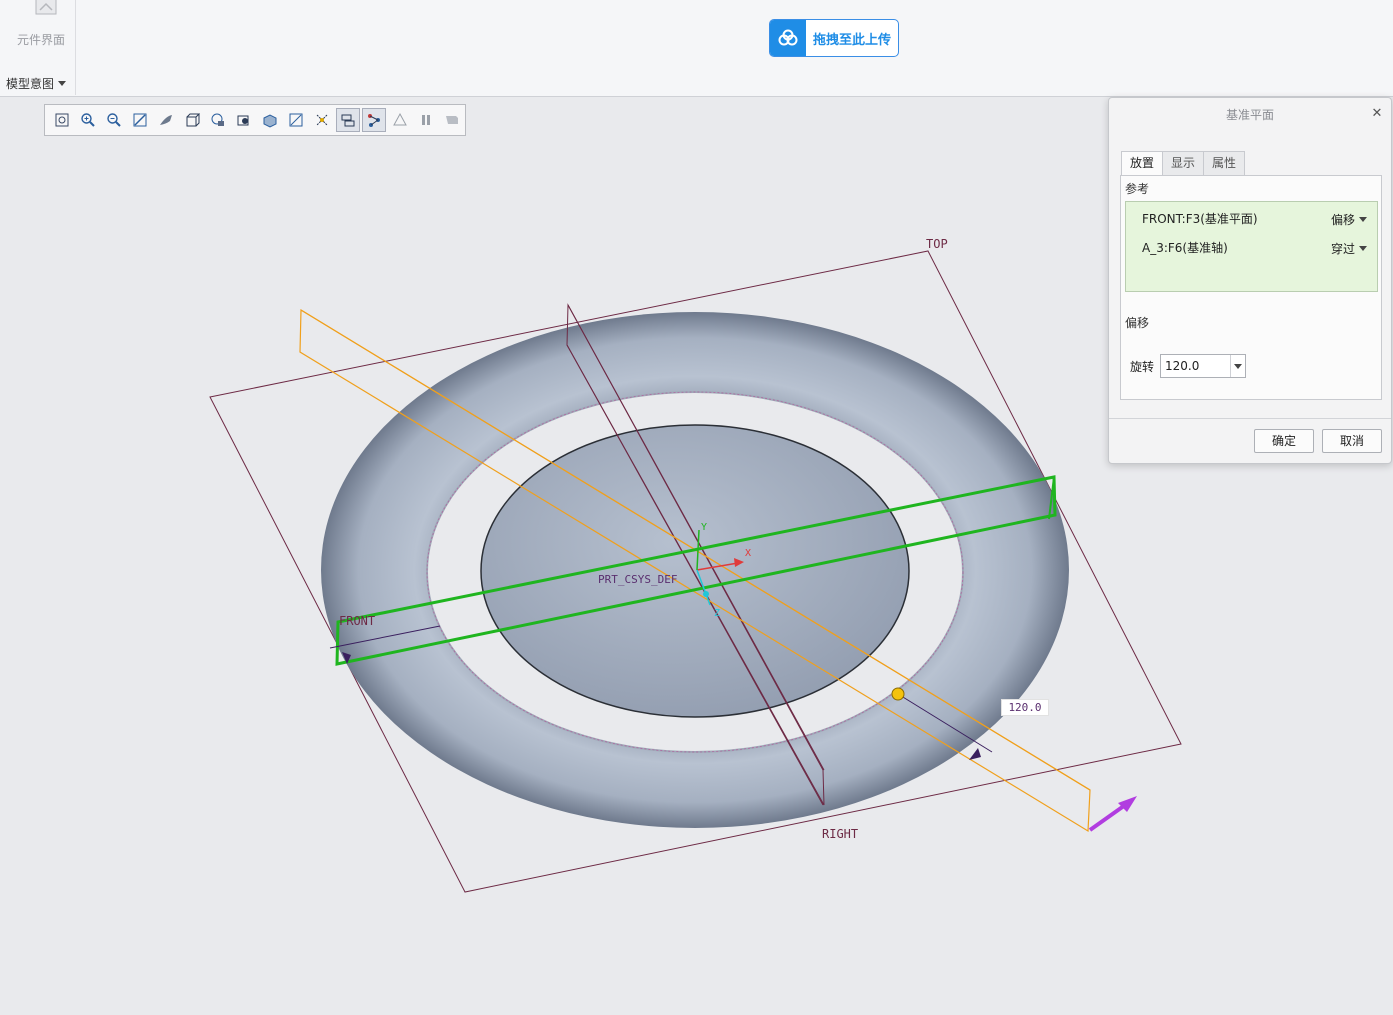 This screenshot has width=1393, height=1015. Describe the element at coordinates (374, 120) in the screenshot. I see `spin-center-icon` at that location.